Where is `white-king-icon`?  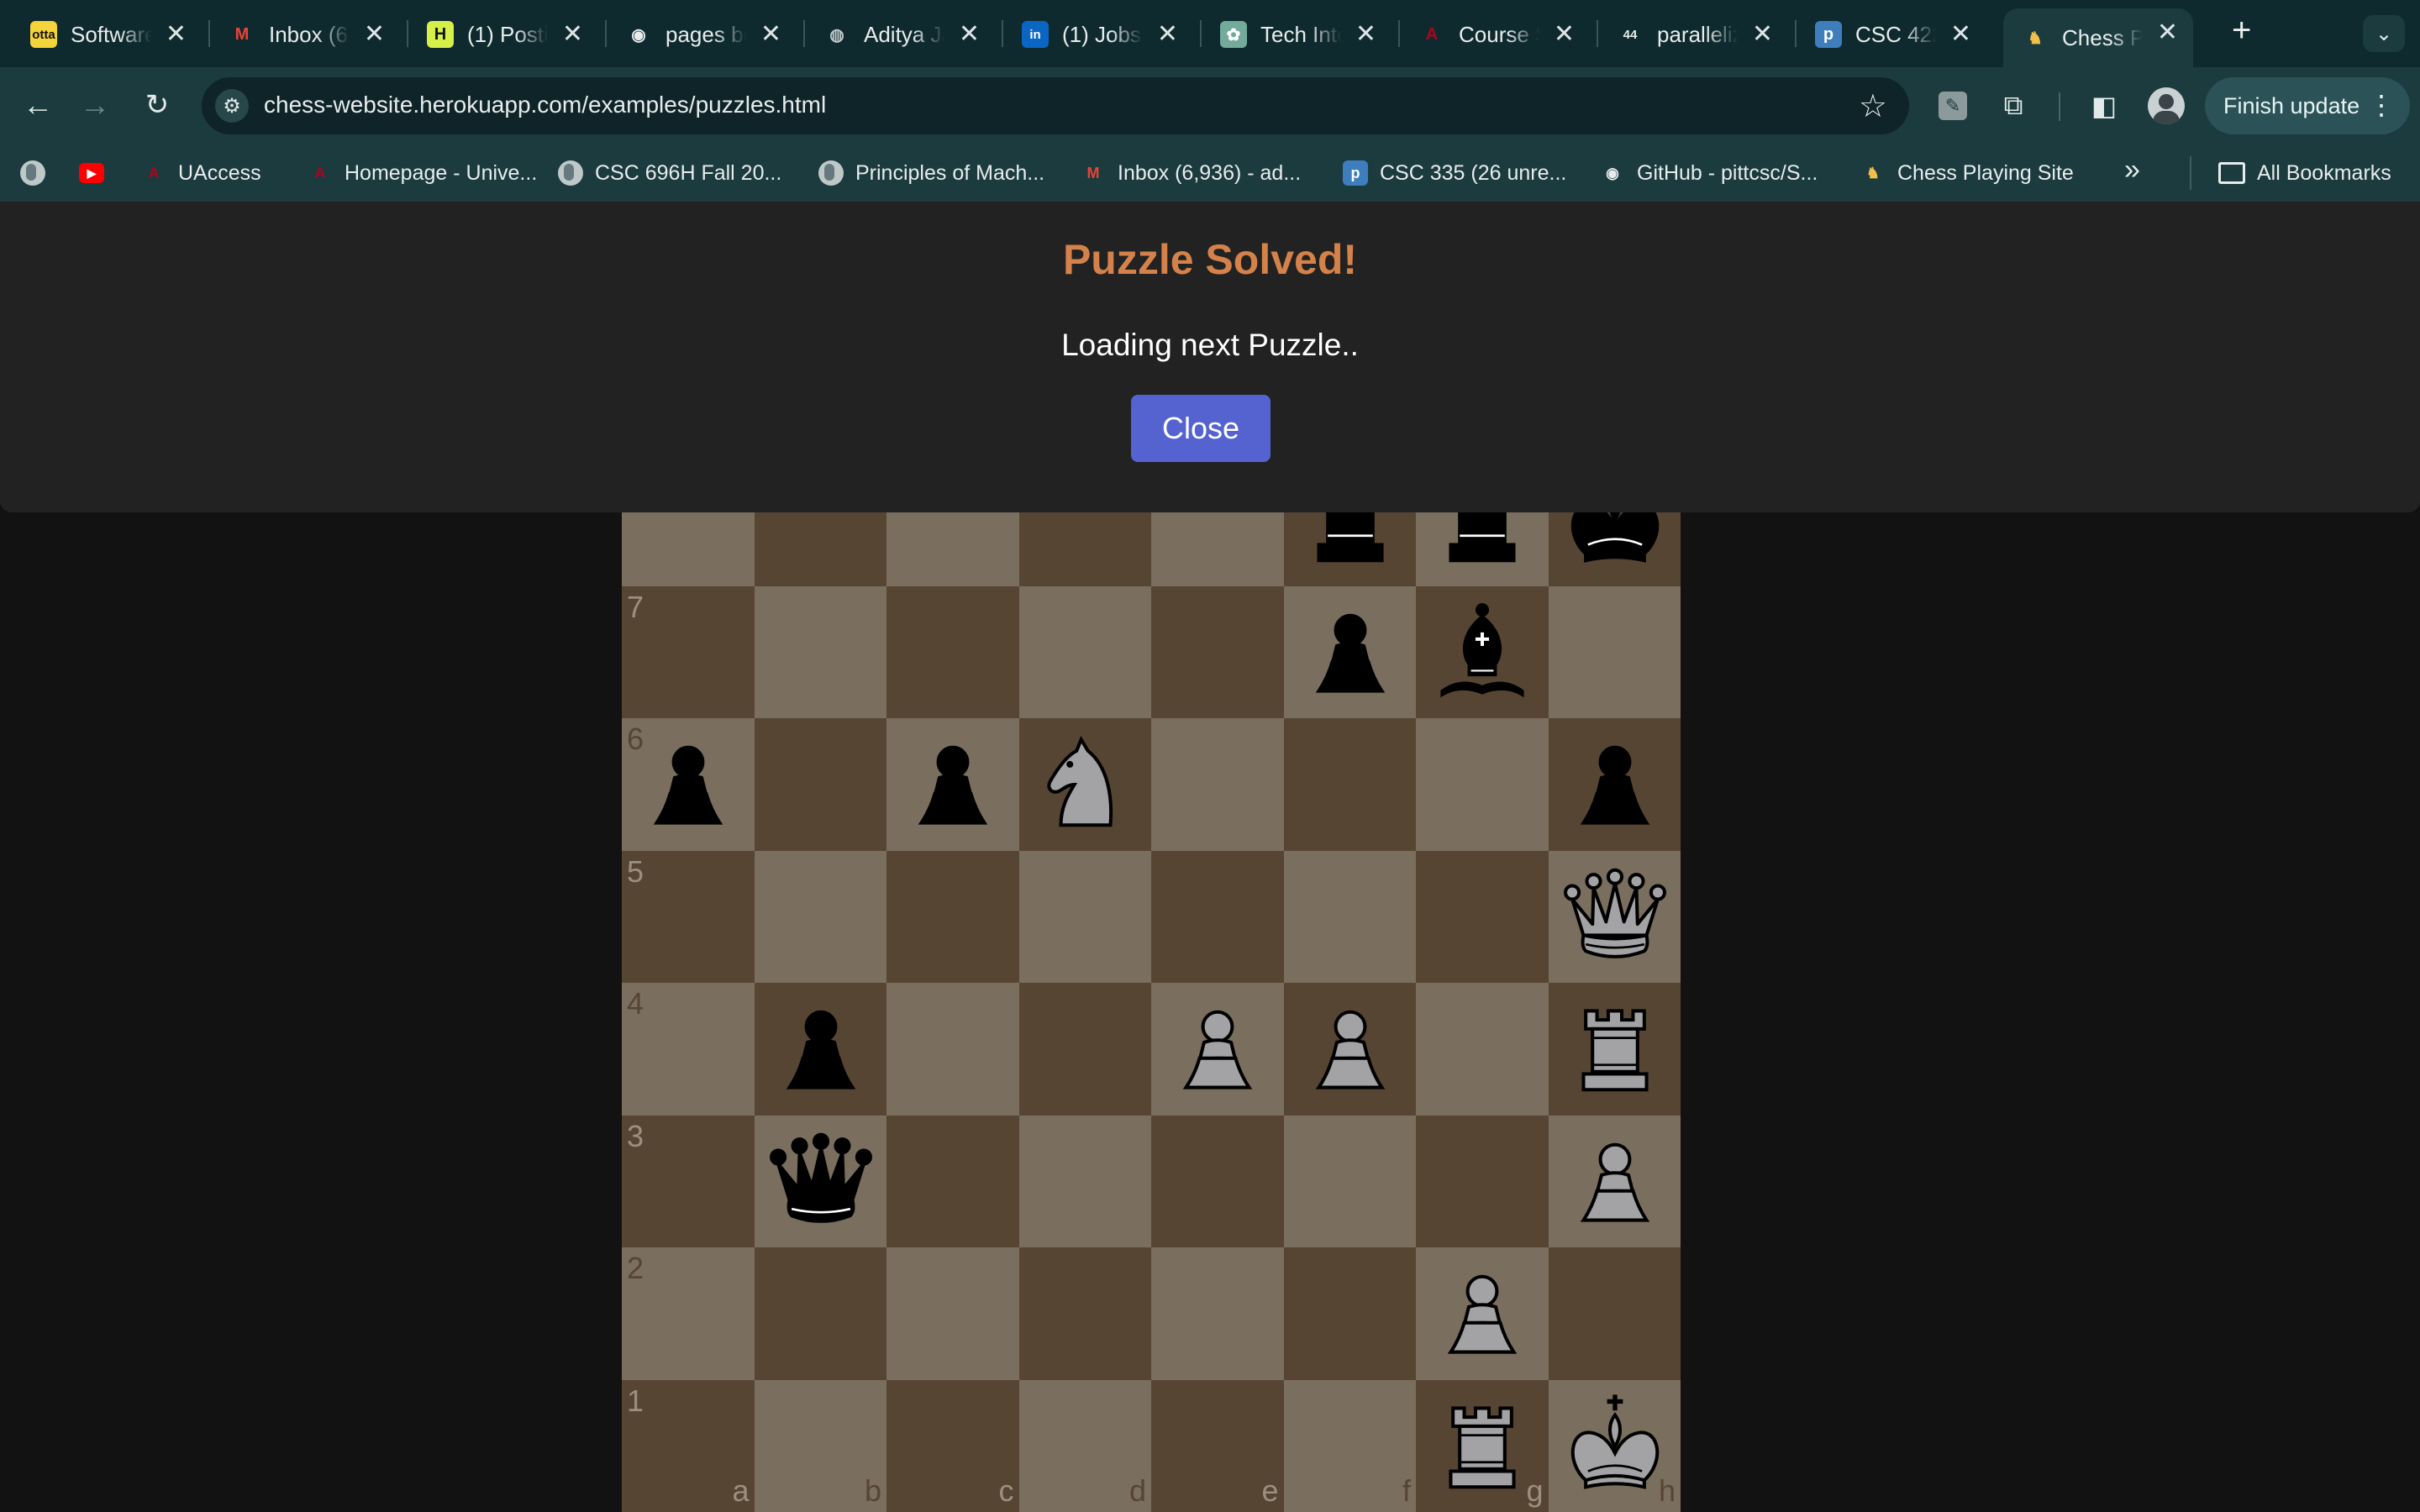 white-king-icon is located at coordinates (1615, 1446).